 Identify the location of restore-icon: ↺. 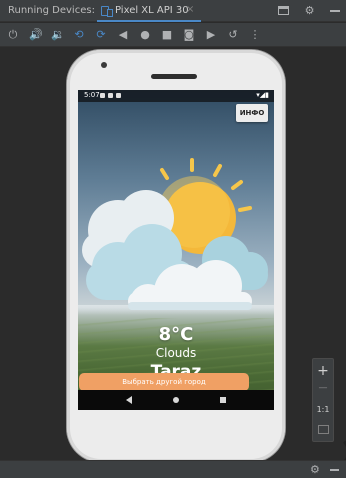
(233, 35).